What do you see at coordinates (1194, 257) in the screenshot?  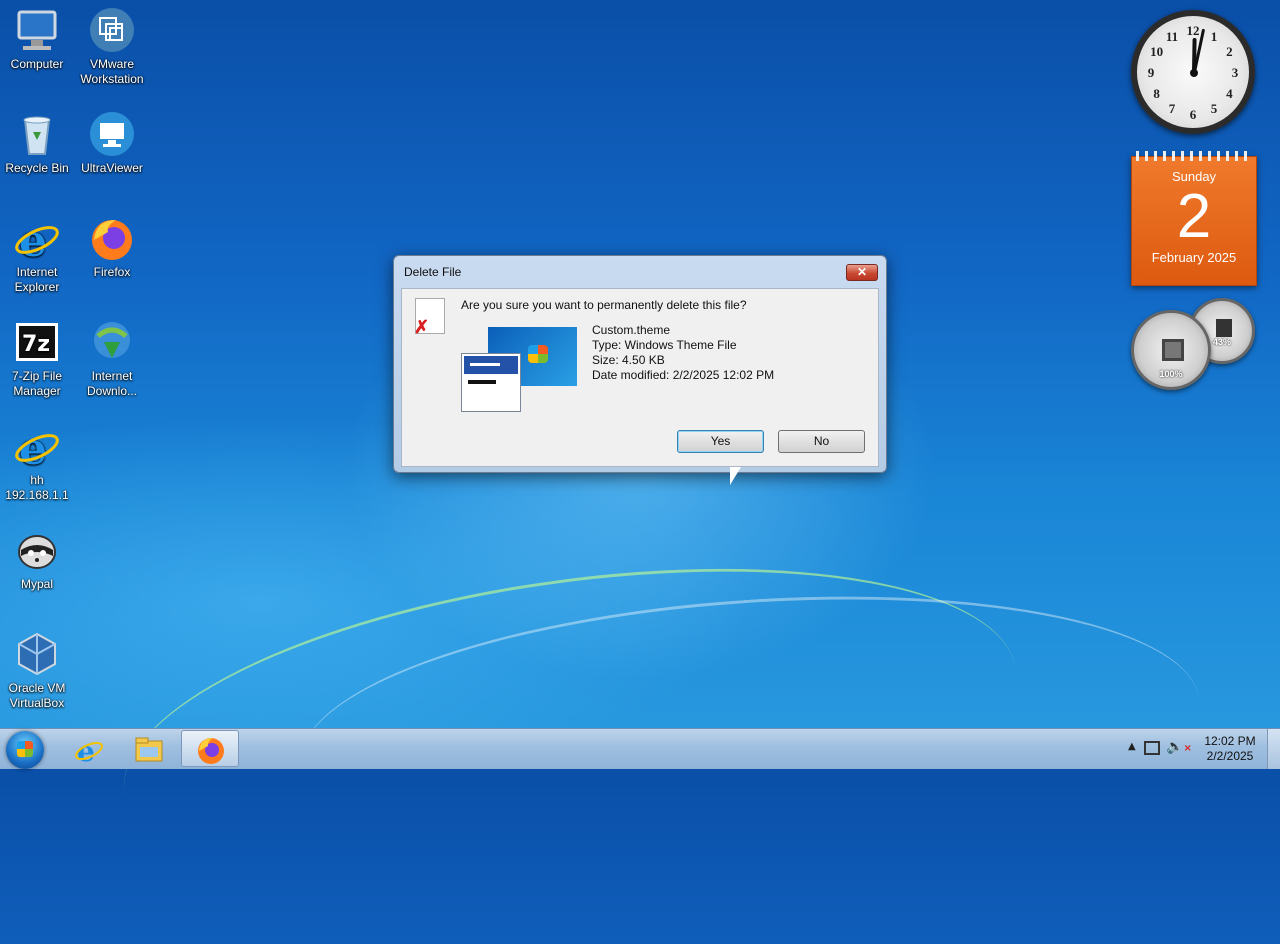 I see `calendar-month: February 2025` at bounding box center [1194, 257].